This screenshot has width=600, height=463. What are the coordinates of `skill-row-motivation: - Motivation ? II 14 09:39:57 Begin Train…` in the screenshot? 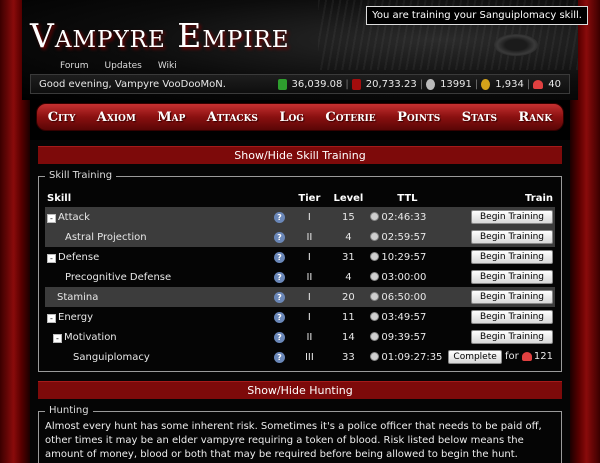 It's located at (300, 337).